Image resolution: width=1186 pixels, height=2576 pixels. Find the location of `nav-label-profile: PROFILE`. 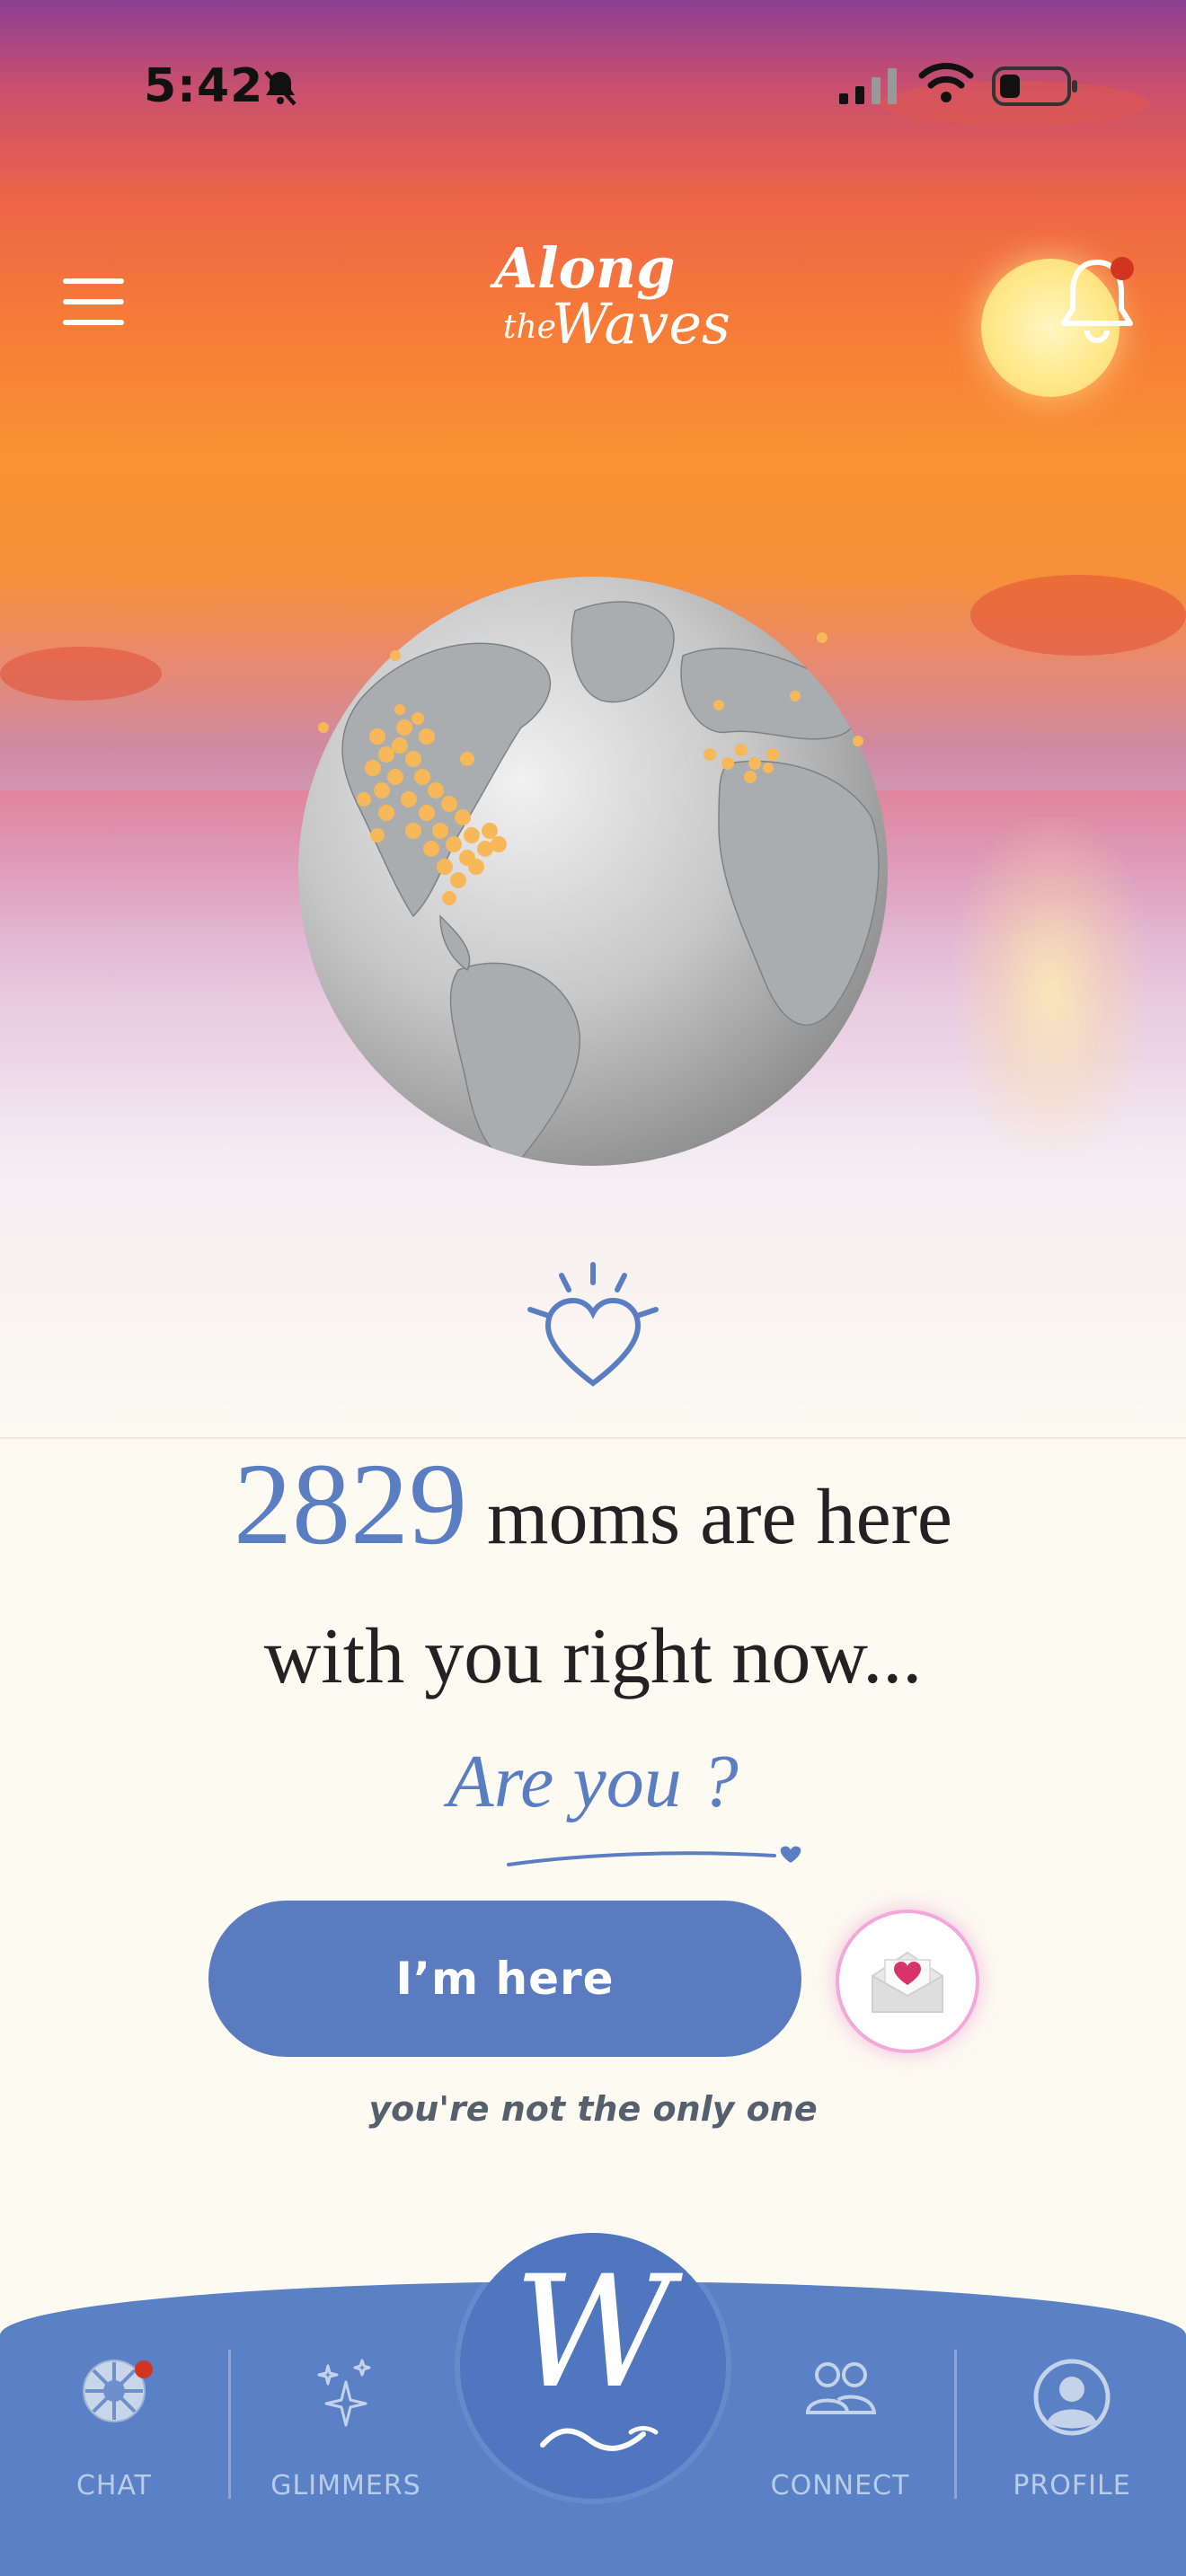

nav-label-profile: PROFILE is located at coordinates (1072, 2485).